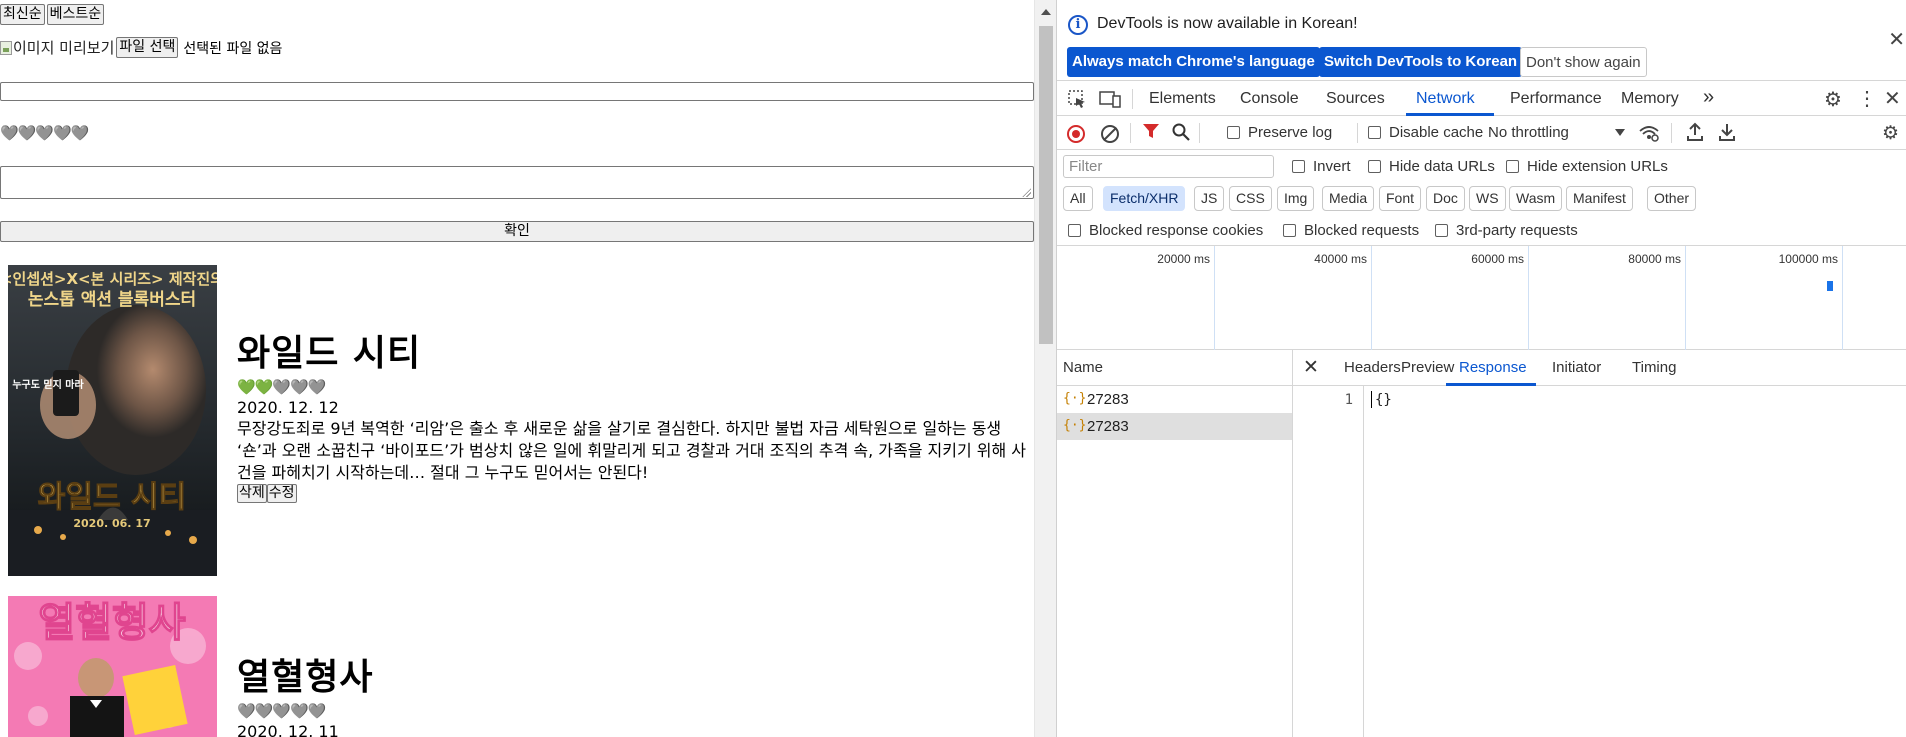 The image size is (1906, 737). I want to click on name-column-header: Name, so click(1175, 368).